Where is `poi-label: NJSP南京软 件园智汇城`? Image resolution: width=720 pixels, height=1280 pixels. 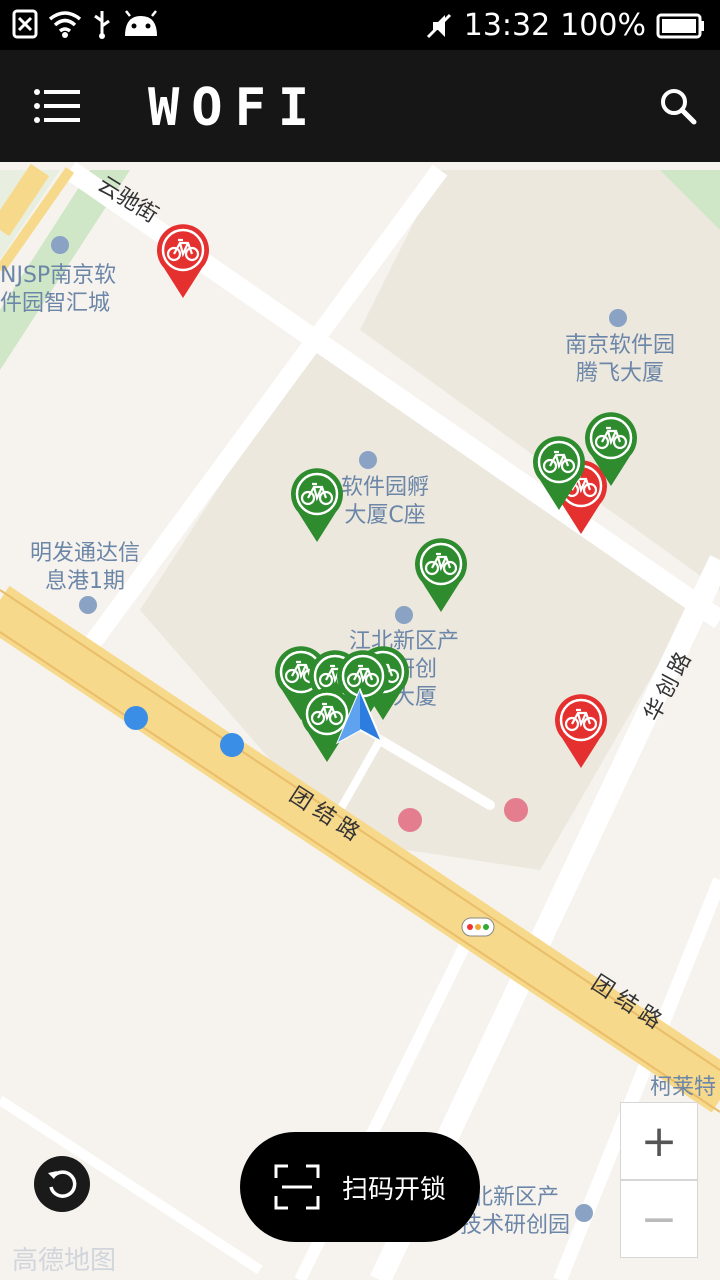 poi-label: NJSP南京软 件园智汇城 is located at coordinates (58, 289).